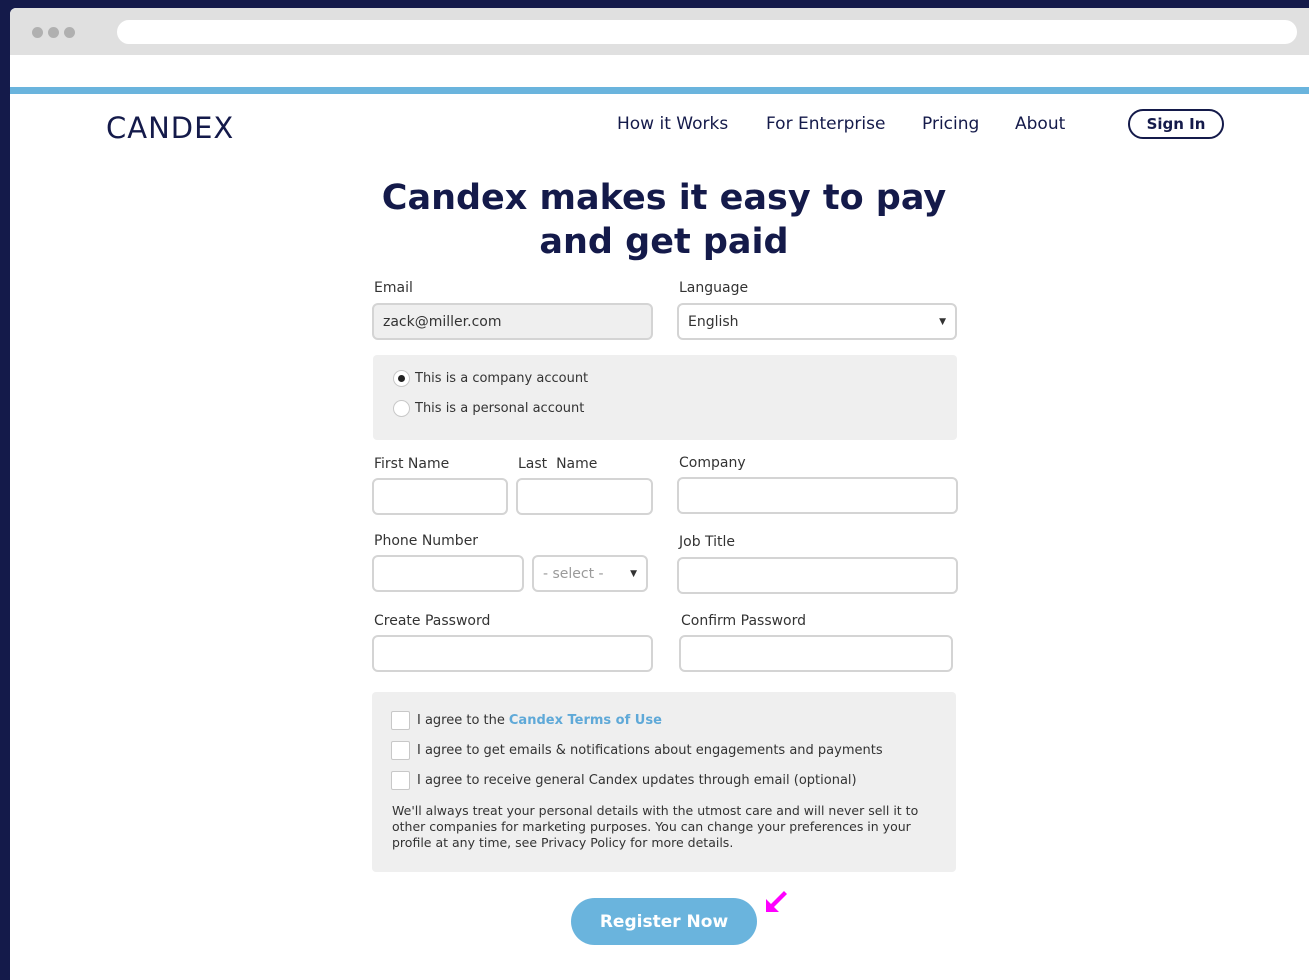 The image size is (1309, 980). Describe the element at coordinates (672, 124) in the screenshot. I see `nav-how-it-works: How it Works` at that location.